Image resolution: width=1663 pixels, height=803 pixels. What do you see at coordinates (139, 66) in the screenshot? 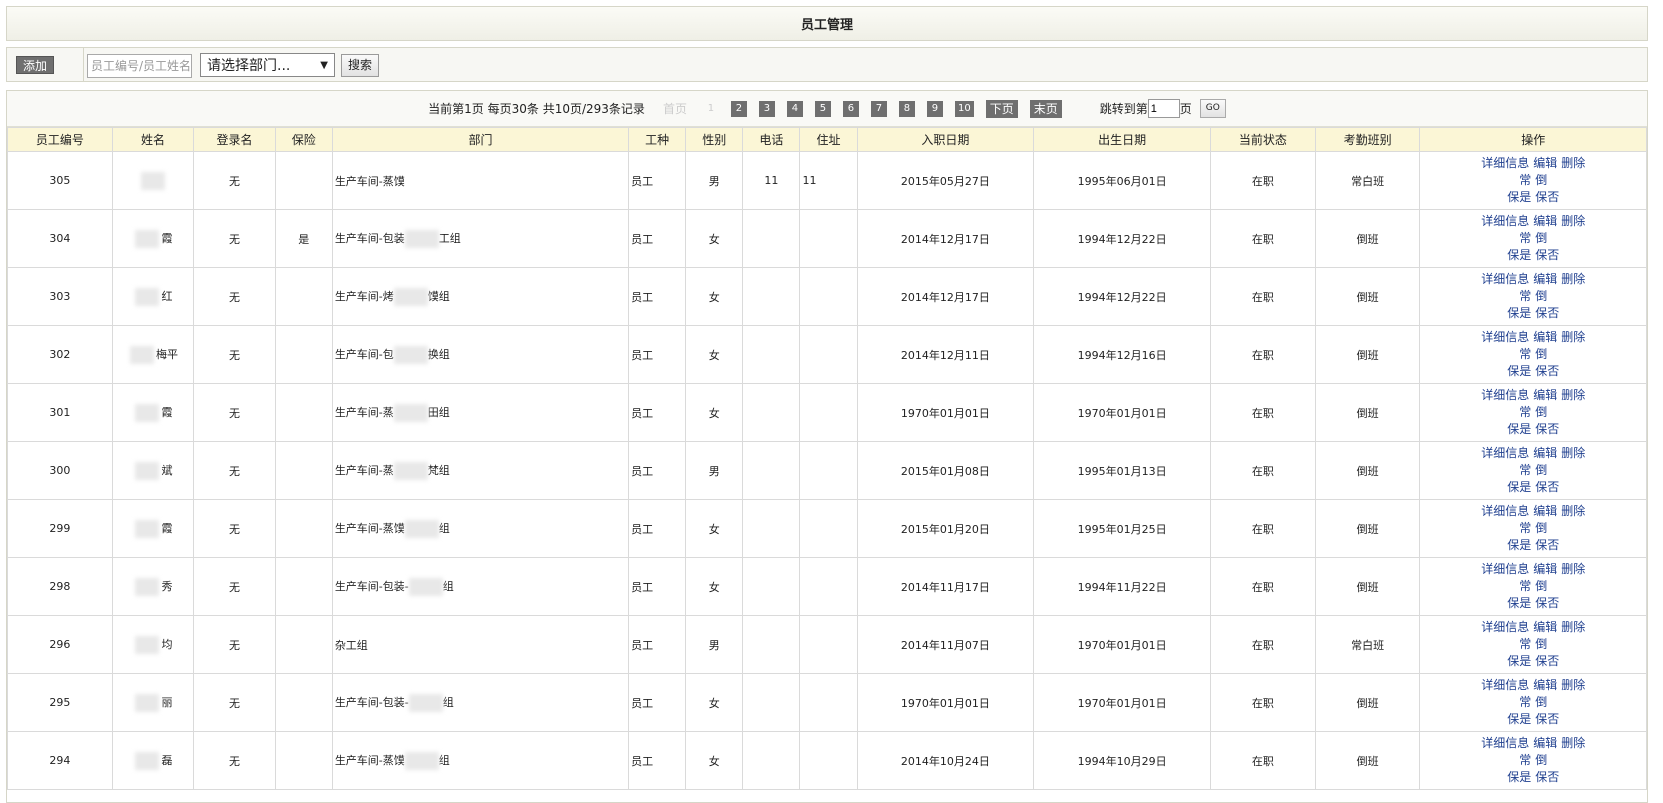
I see `search-input` at bounding box center [139, 66].